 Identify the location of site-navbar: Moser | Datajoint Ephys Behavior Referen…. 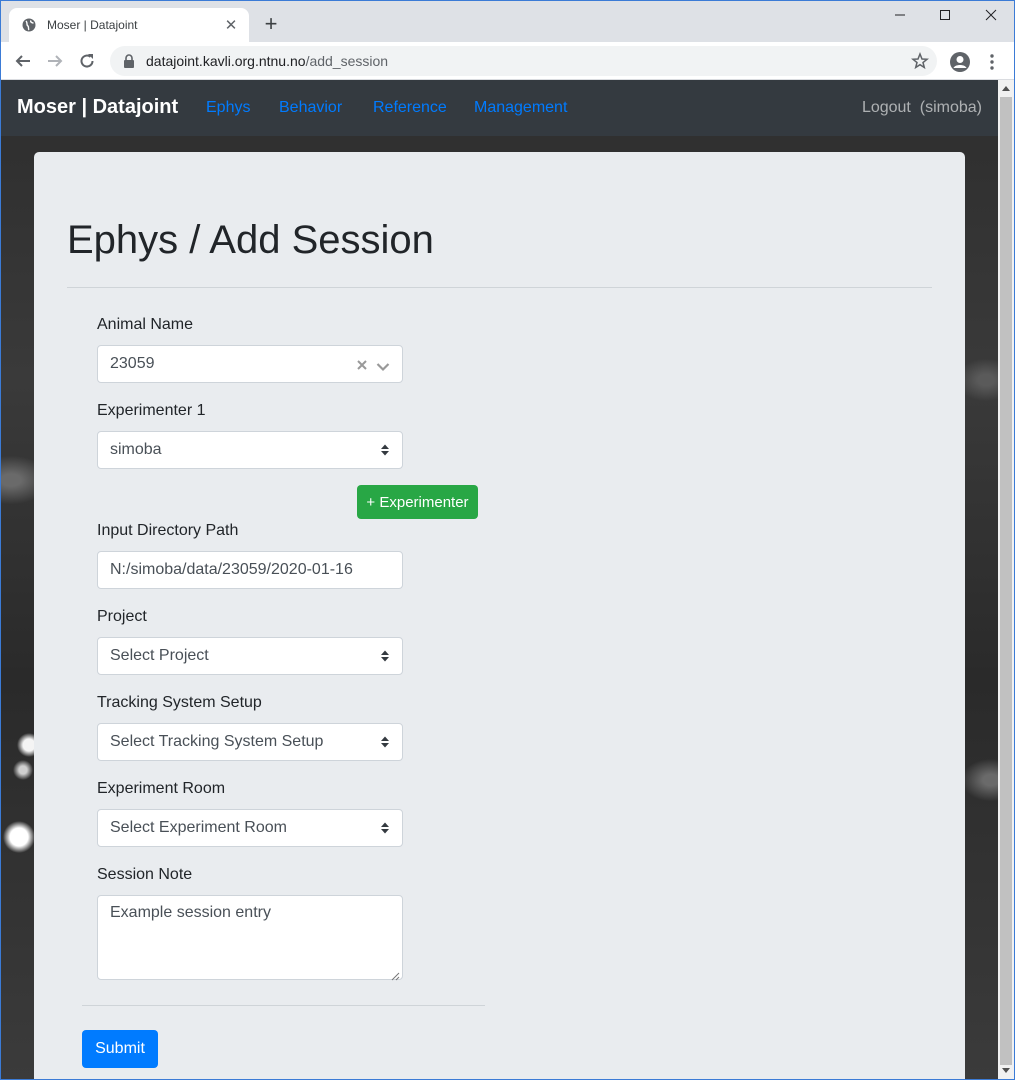
(499, 108).